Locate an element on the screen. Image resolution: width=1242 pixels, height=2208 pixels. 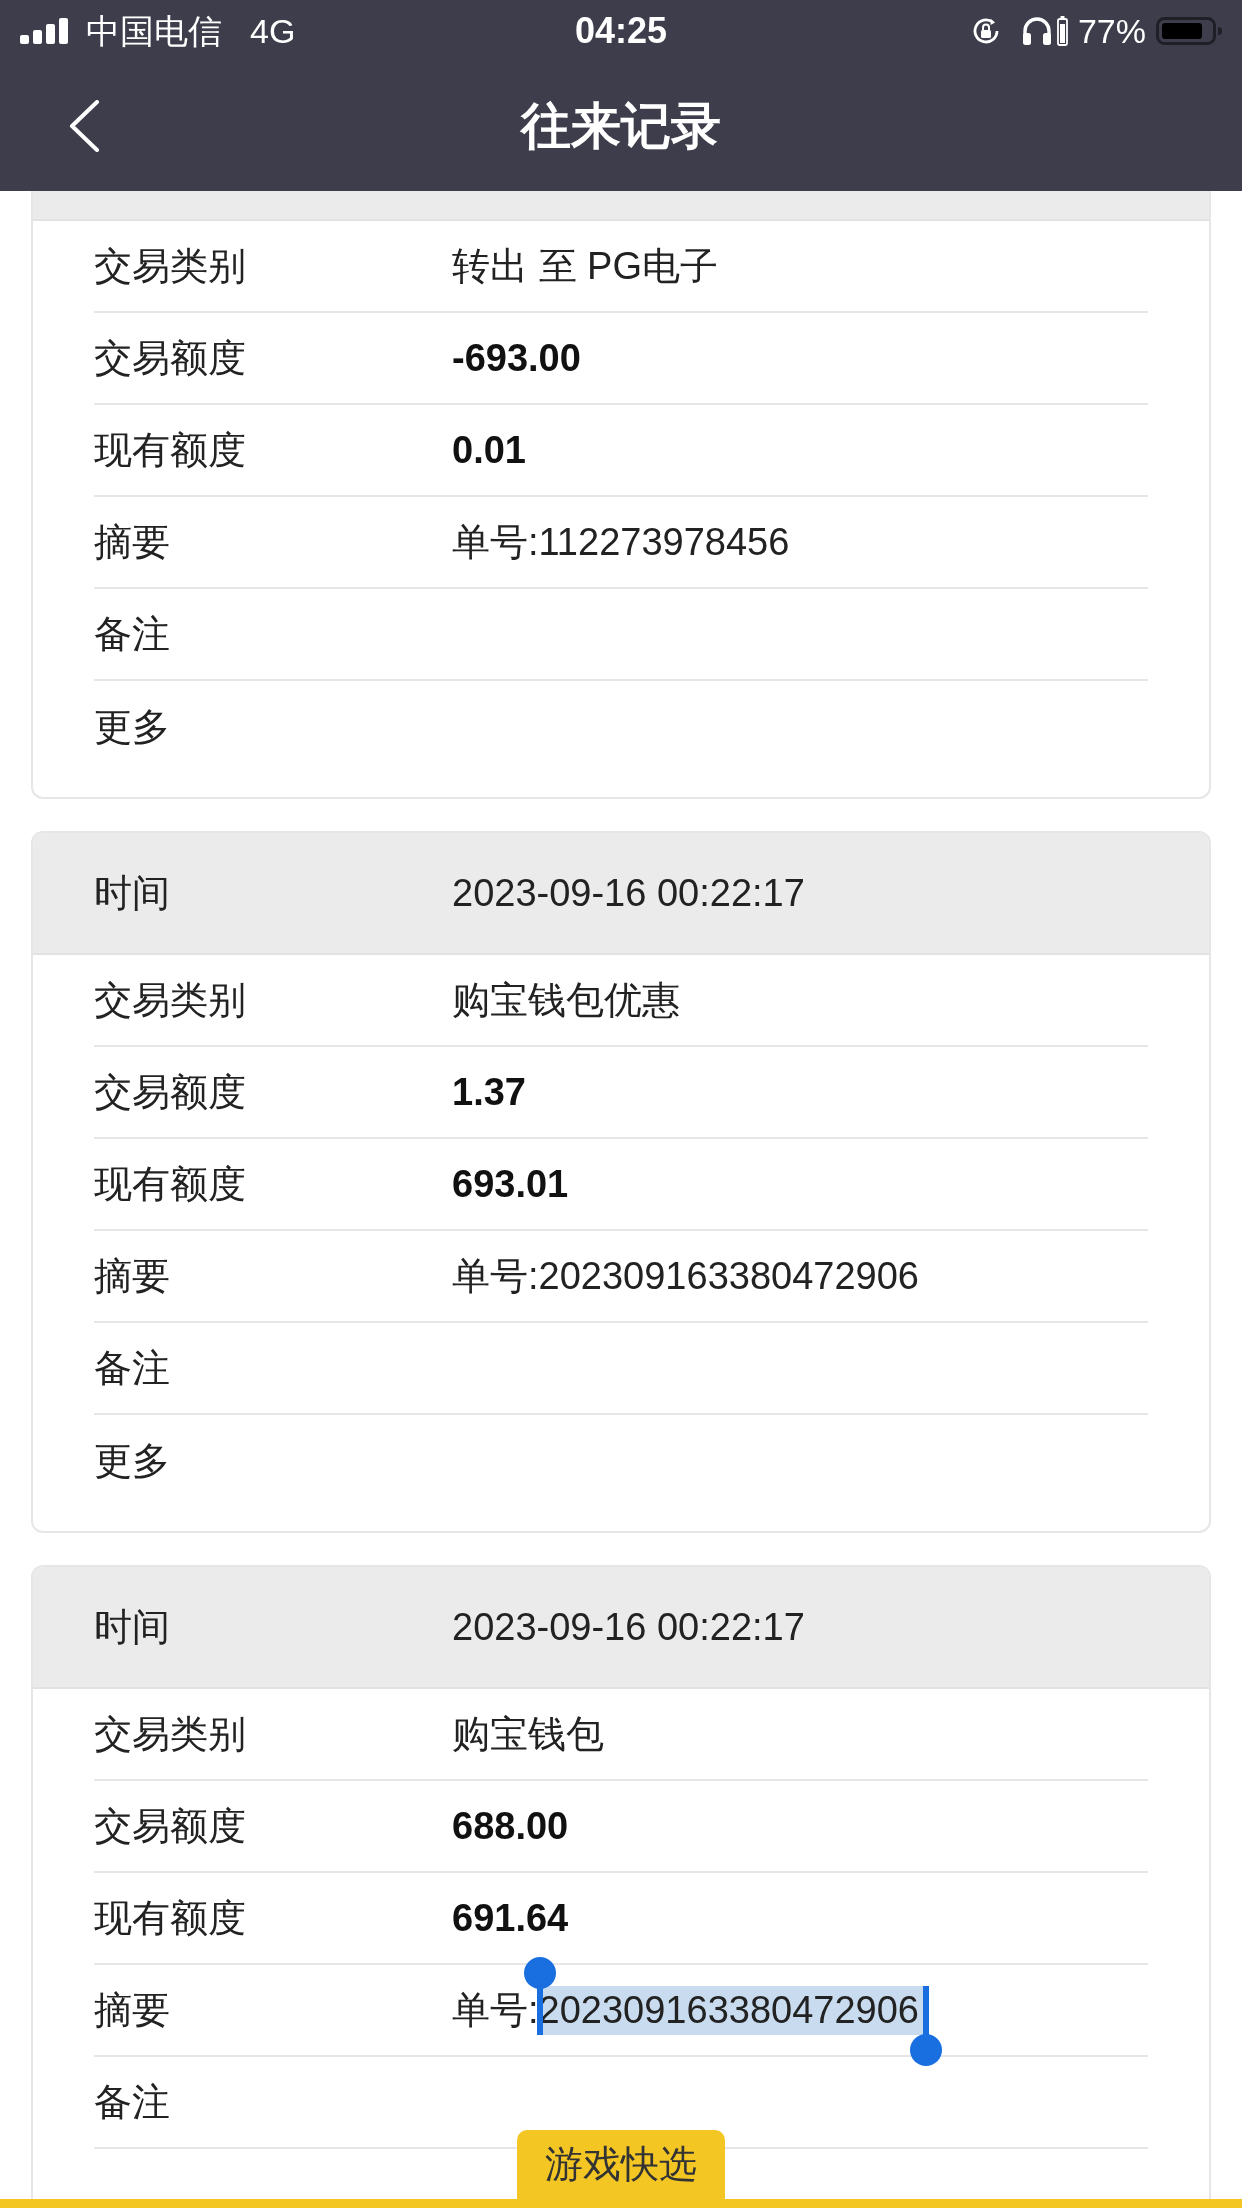
carrier-name: 中国电信 is located at coordinates (154, 31).